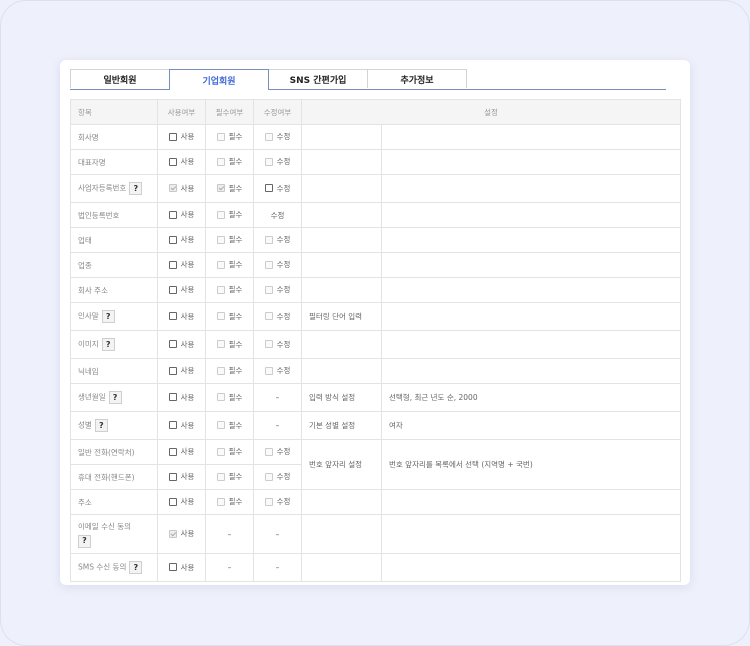 The image size is (750, 646). I want to click on row-label: 법인등록번호, so click(99, 215).